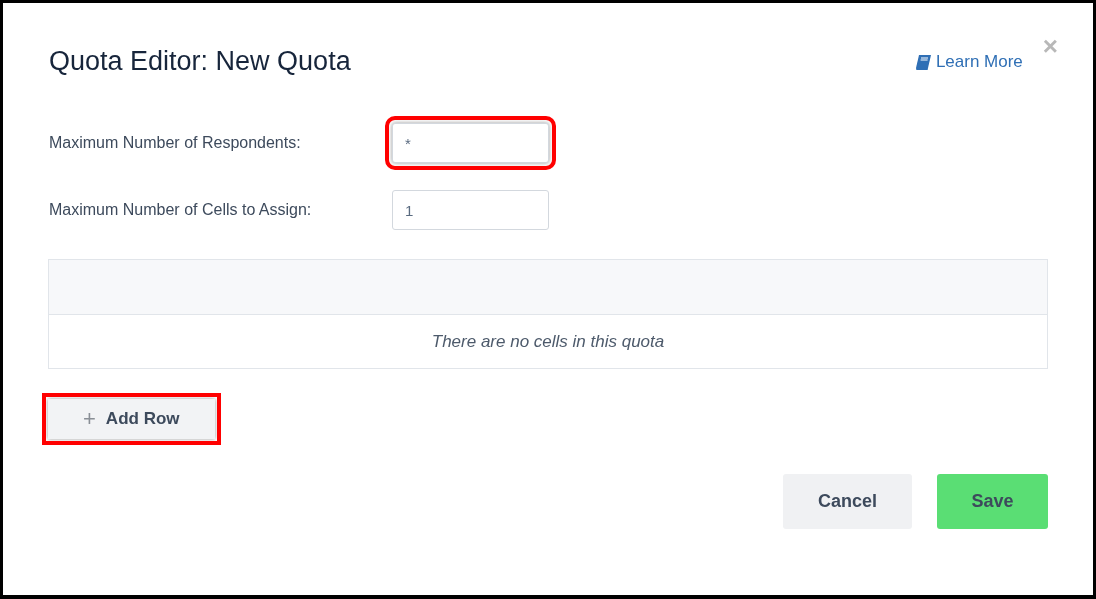 The height and width of the screenshot is (599, 1096). What do you see at coordinates (548, 341) in the screenshot?
I see `empty-message: There are no cells in this quota` at bounding box center [548, 341].